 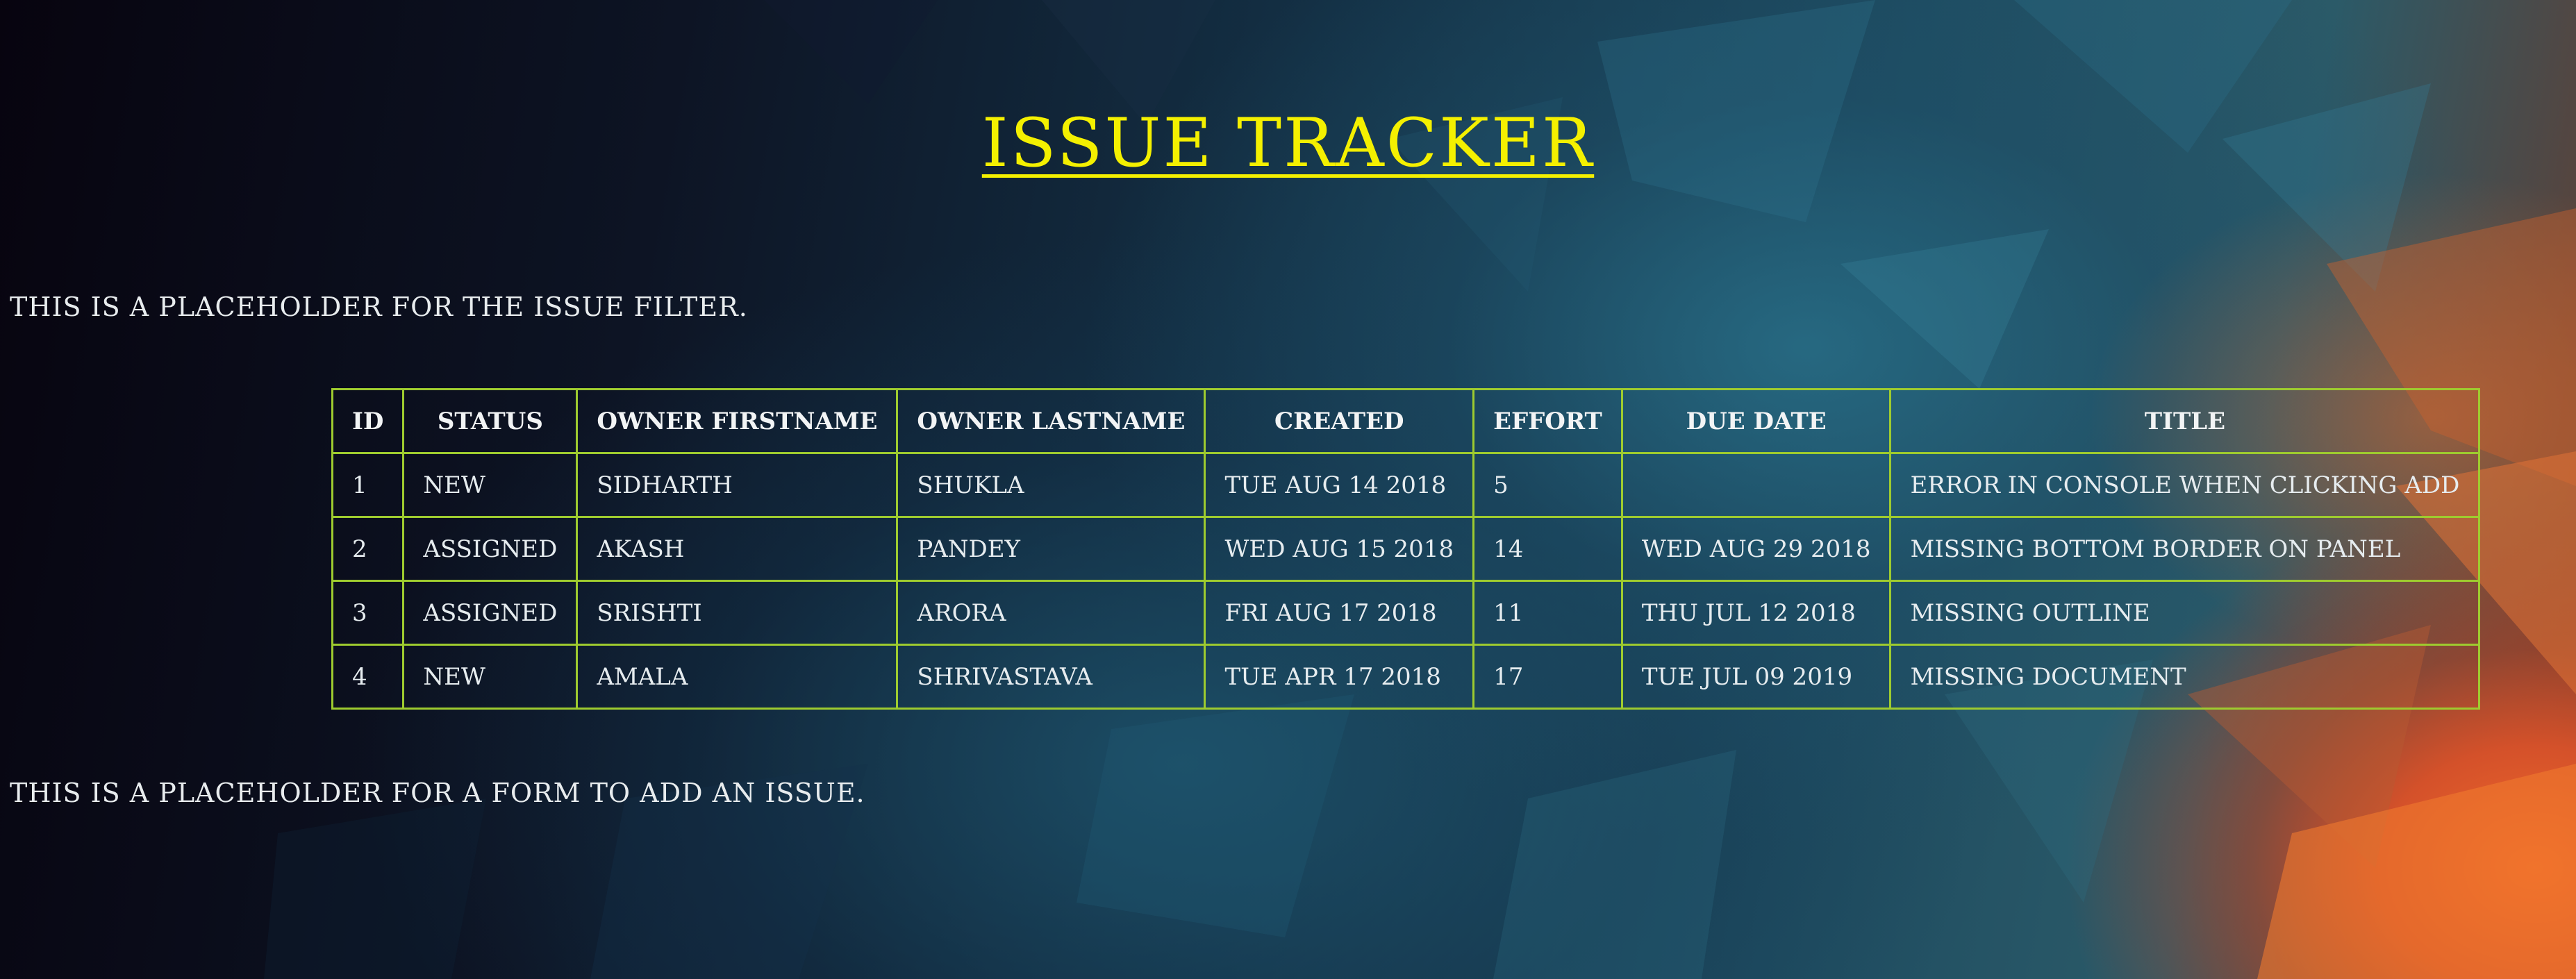 What do you see at coordinates (737, 421) in the screenshot?
I see `column-header-owner-firstname: OWNER FIRSTNAME` at bounding box center [737, 421].